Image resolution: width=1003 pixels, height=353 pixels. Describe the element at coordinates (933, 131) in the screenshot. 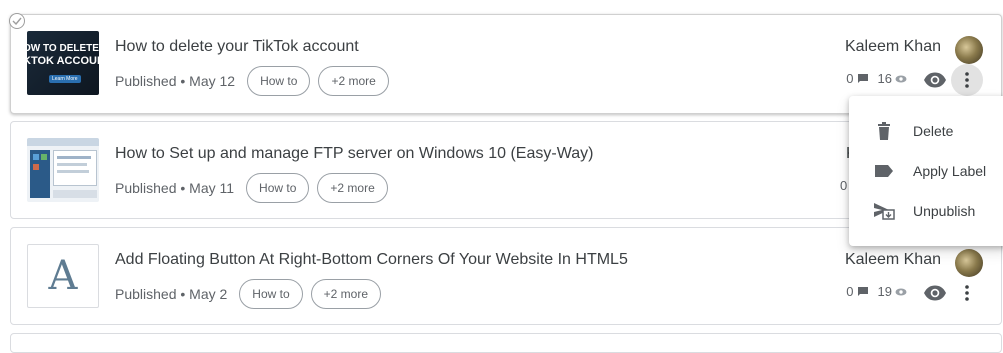

I see `menu-item-label: Delete` at that location.